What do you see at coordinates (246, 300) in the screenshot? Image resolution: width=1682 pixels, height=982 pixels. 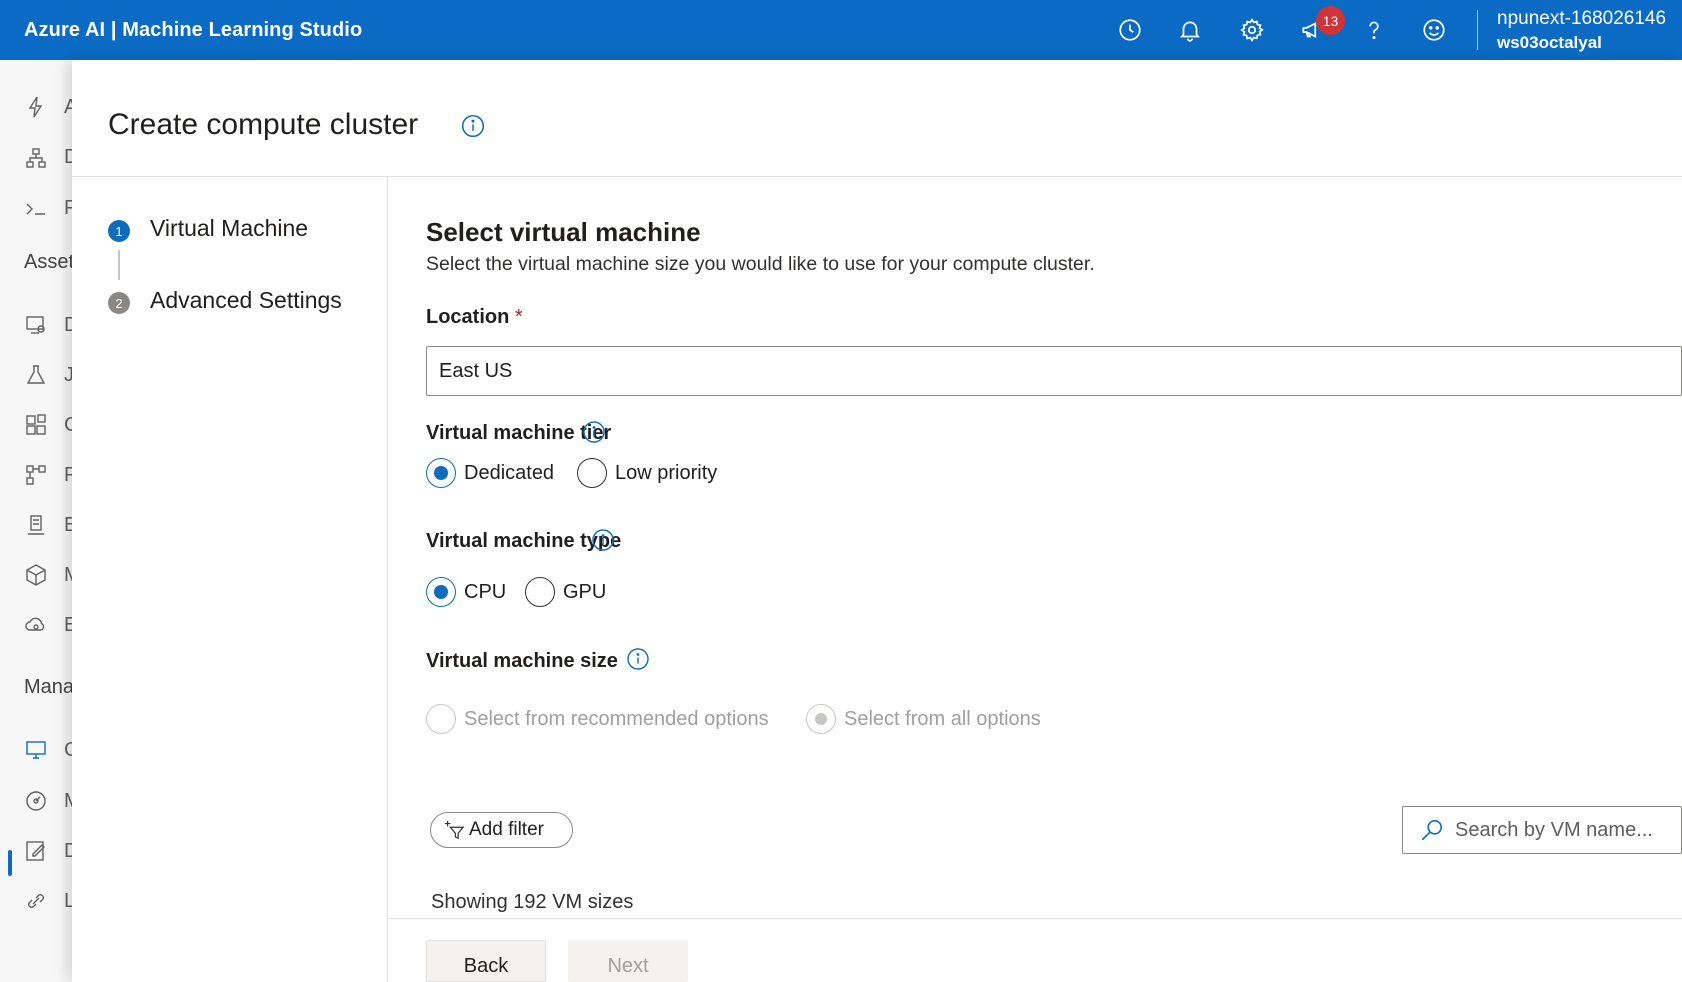 I see `step-advanced-settings: Advanced Settings` at bounding box center [246, 300].